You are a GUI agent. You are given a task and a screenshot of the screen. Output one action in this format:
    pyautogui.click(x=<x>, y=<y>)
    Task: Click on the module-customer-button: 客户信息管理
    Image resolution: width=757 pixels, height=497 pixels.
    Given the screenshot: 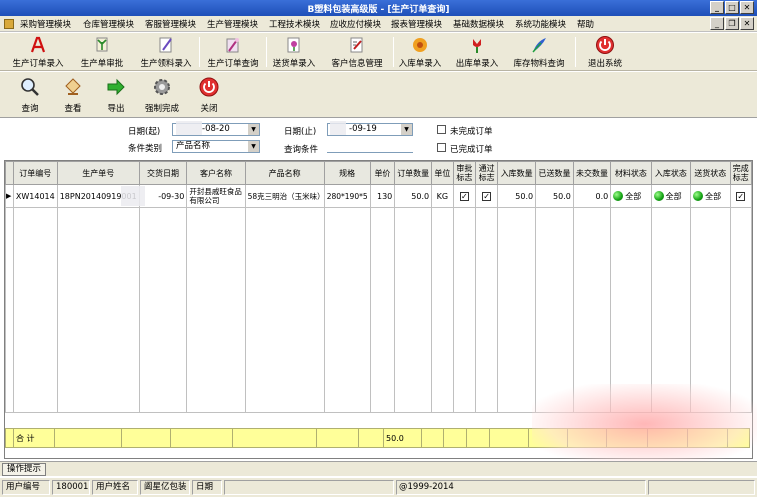 What is the action you would take?
    pyautogui.click(x=357, y=52)
    